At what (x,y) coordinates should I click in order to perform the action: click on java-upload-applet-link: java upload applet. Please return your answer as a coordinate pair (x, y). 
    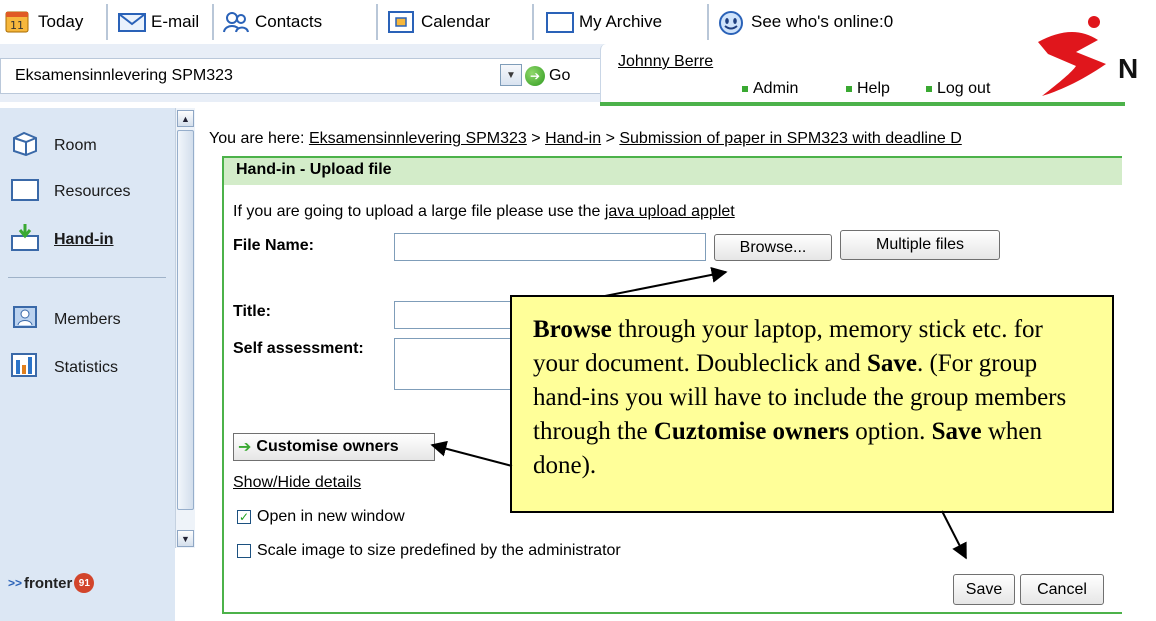
    Looking at the image, I should click on (670, 211).